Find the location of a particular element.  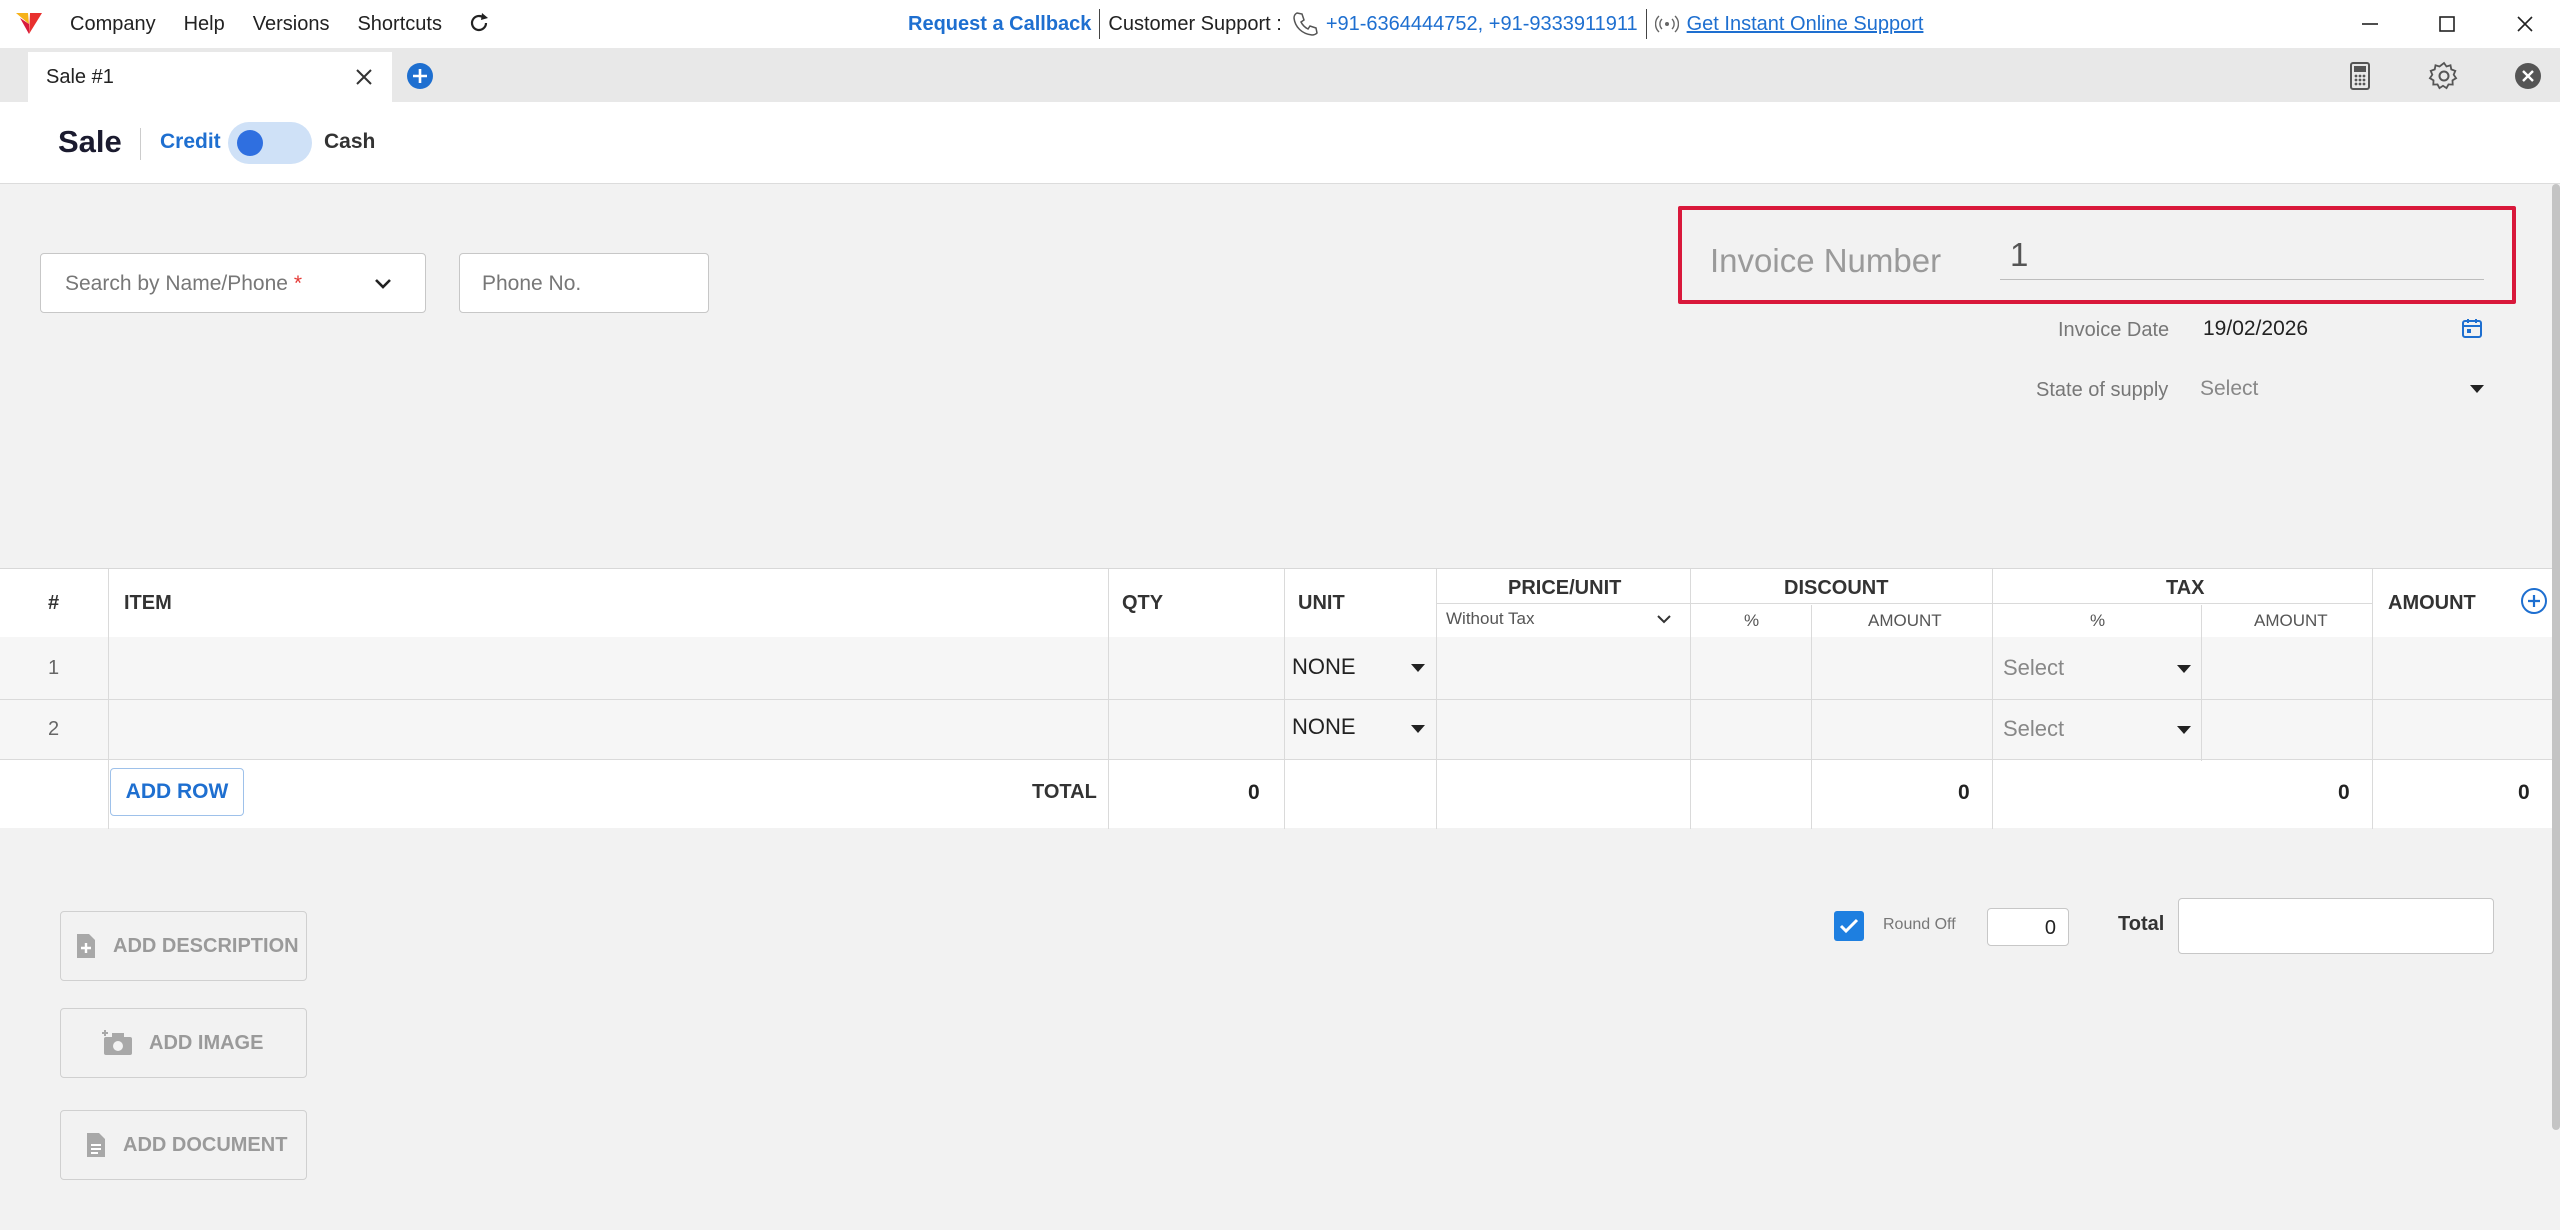

credit-label: Credit is located at coordinates (190, 142).